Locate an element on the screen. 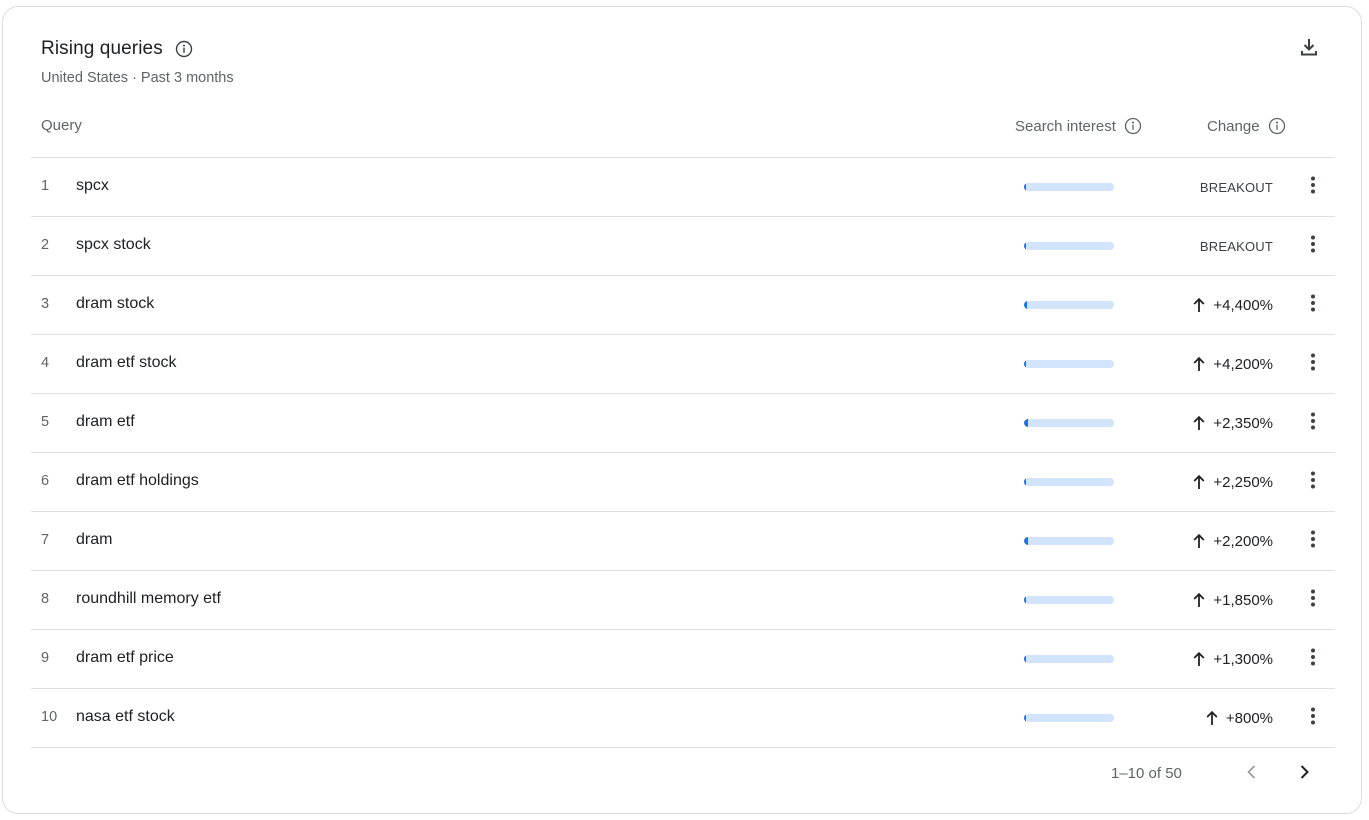  row-rank: 3 is located at coordinates (45, 304).